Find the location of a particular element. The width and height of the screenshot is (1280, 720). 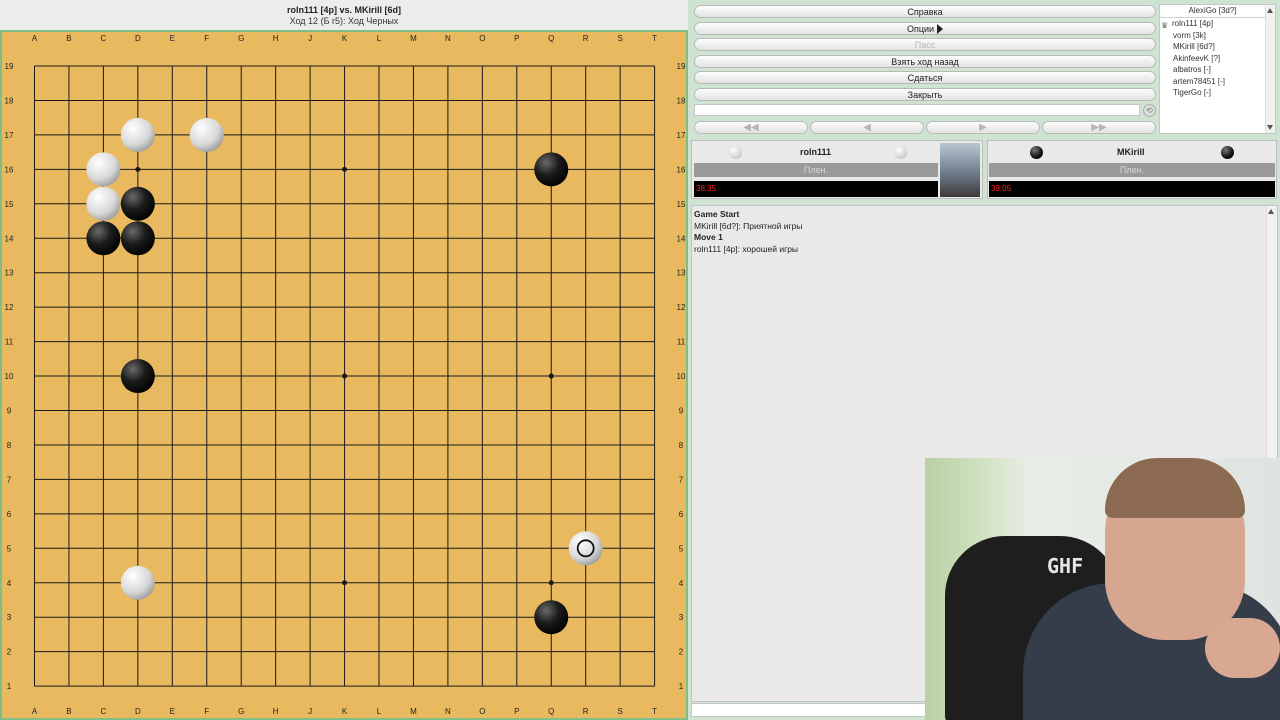

black-clock: 39:05 is located at coordinates (1132, 189).